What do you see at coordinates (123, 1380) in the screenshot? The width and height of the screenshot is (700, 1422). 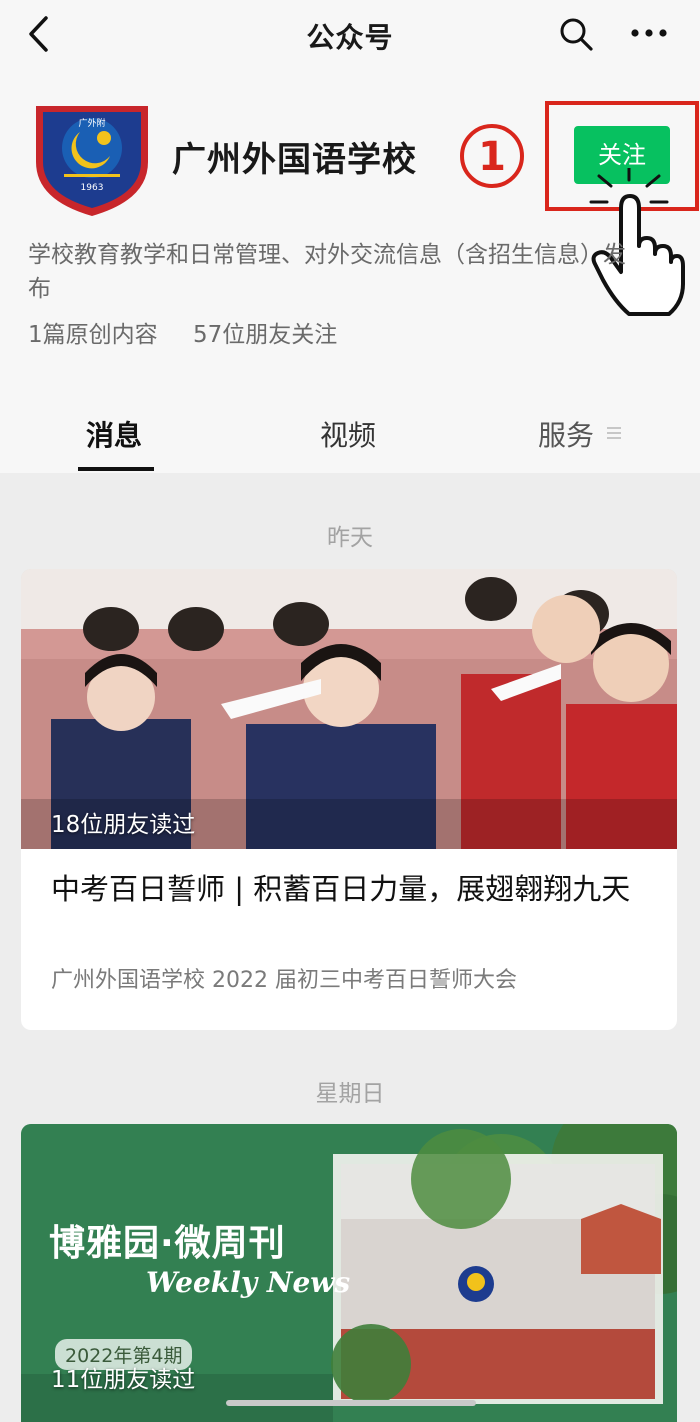 I see `read-count: 11位朋友读过` at bounding box center [123, 1380].